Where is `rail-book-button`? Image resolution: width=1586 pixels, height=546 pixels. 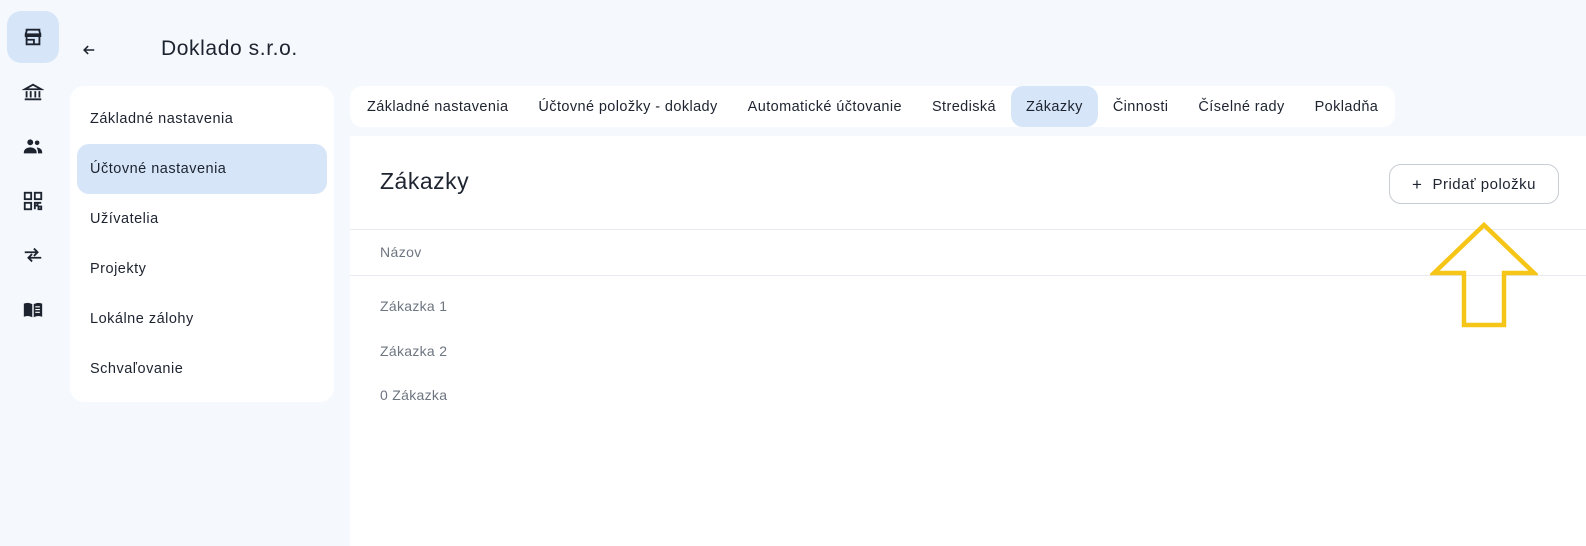 rail-book-button is located at coordinates (33, 310).